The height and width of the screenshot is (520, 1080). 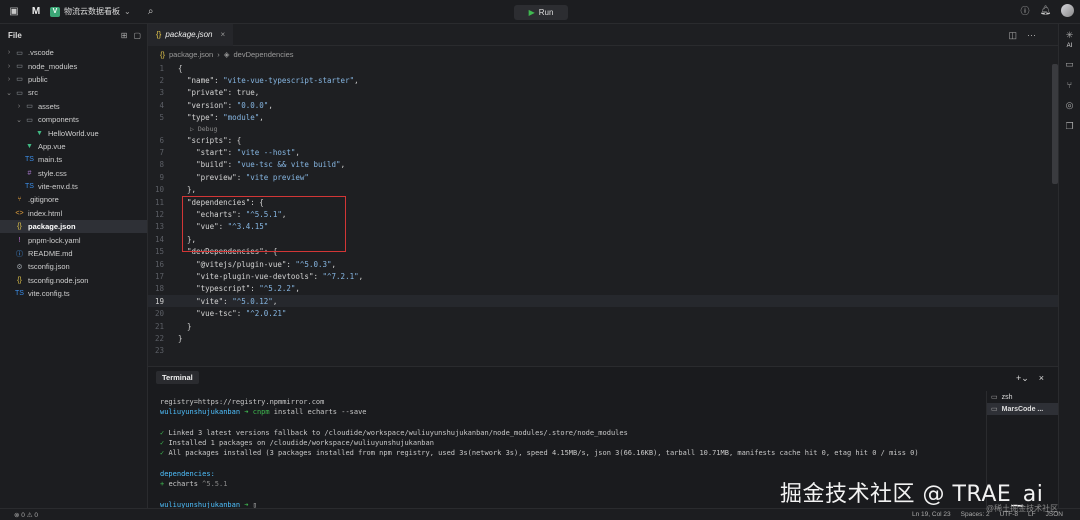 I want to click on problems-indicator: ⊗ 0 ⚠ 0, so click(x=26, y=515).